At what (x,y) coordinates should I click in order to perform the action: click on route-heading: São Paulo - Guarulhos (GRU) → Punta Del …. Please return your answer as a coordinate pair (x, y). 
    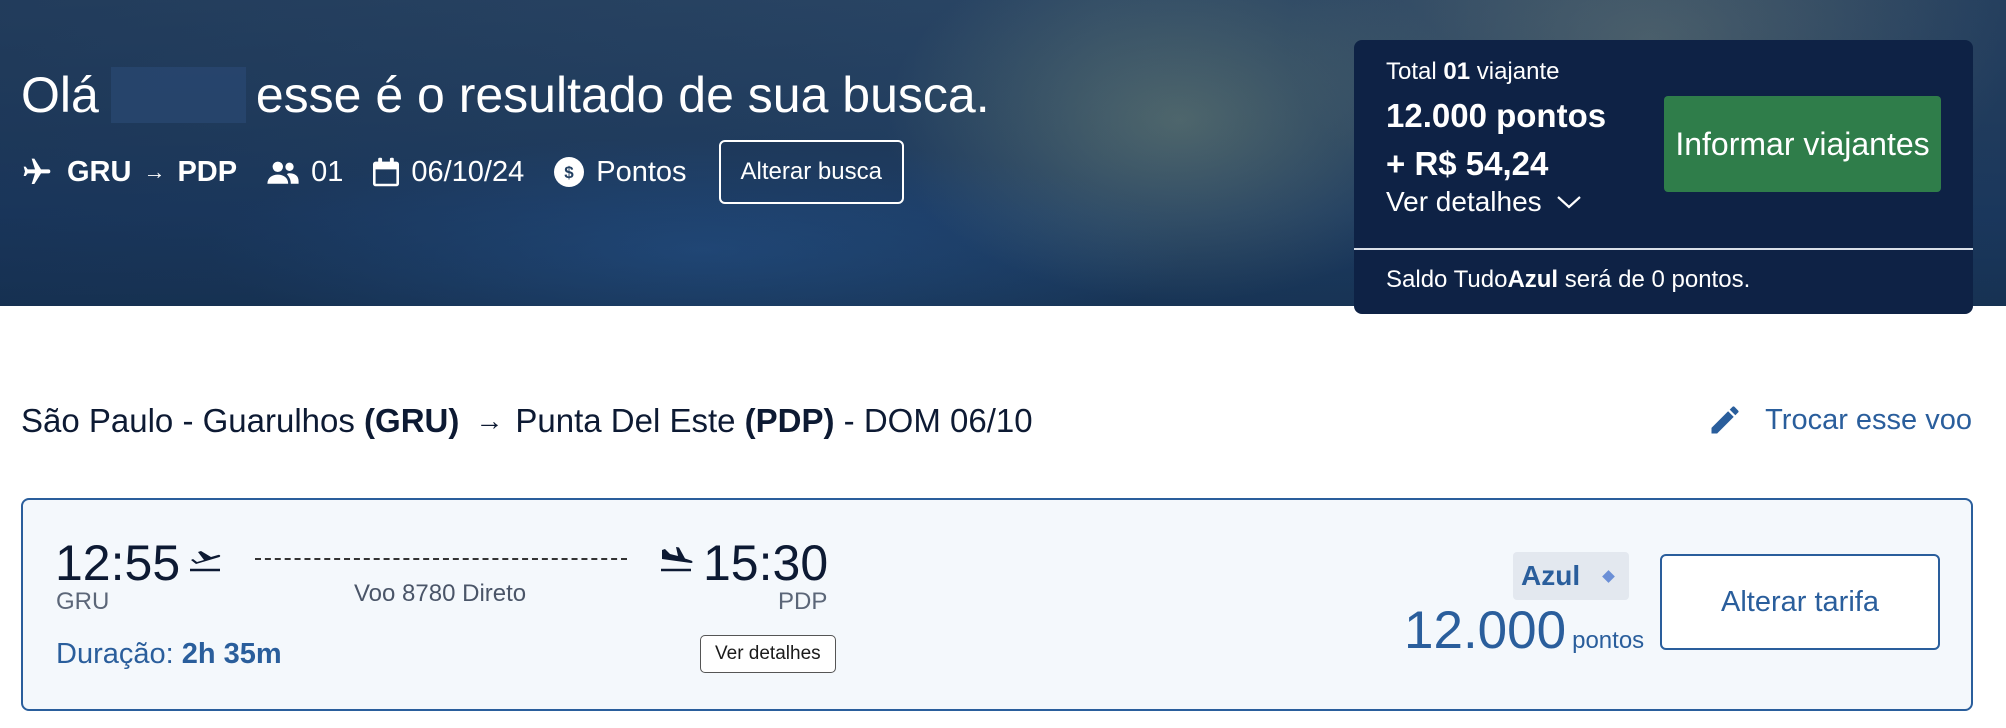
    Looking at the image, I should click on (527, 421).